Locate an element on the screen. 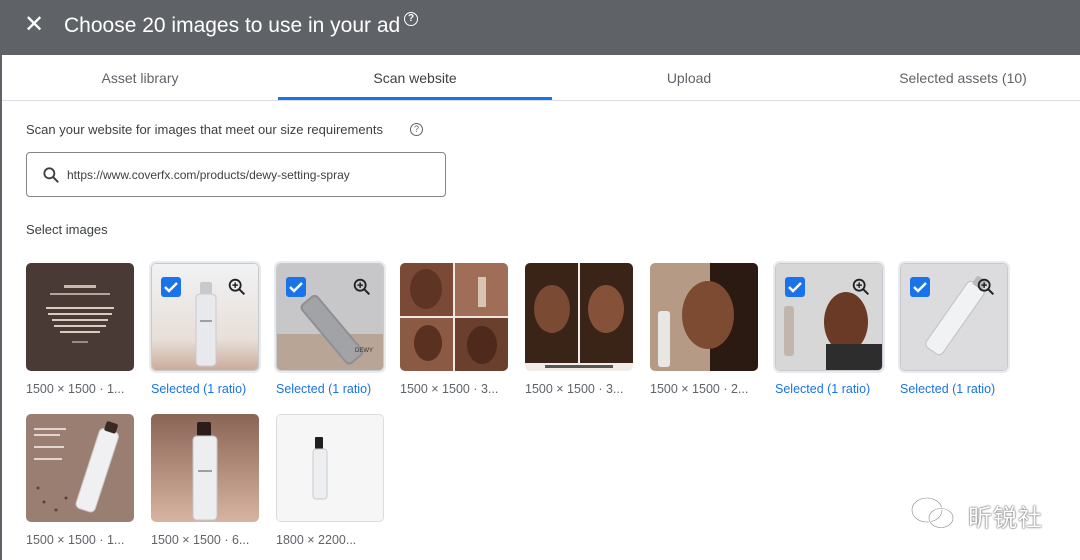  search-icon is located at coordinates (51, 175).